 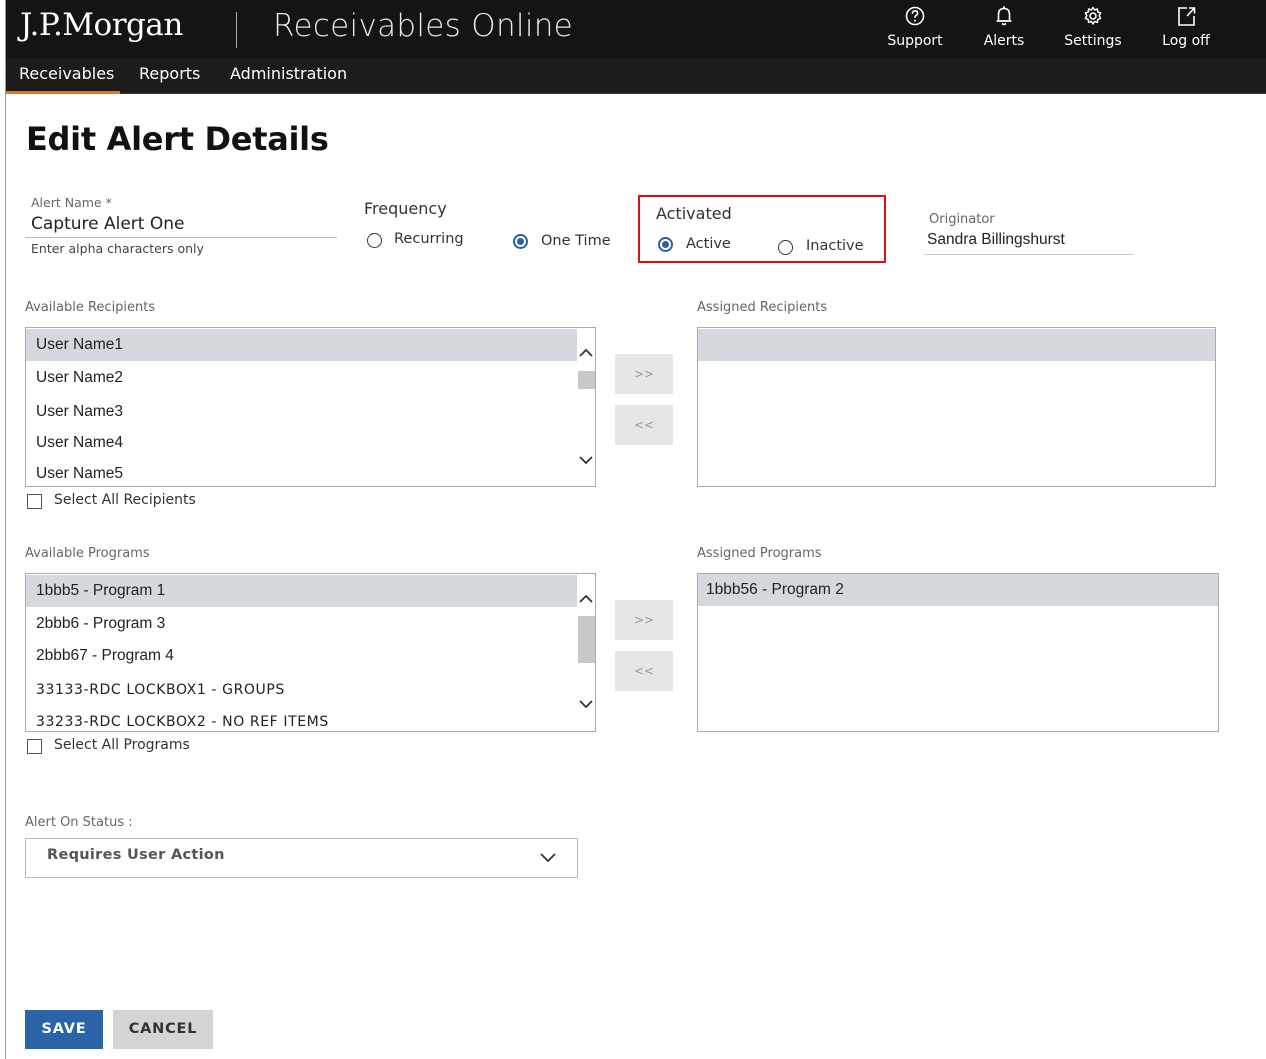 What do you see at coordinates (34, 746) in the screenshot?
I see `select-all-programs-checkbox` at bounding box center [34, 746].